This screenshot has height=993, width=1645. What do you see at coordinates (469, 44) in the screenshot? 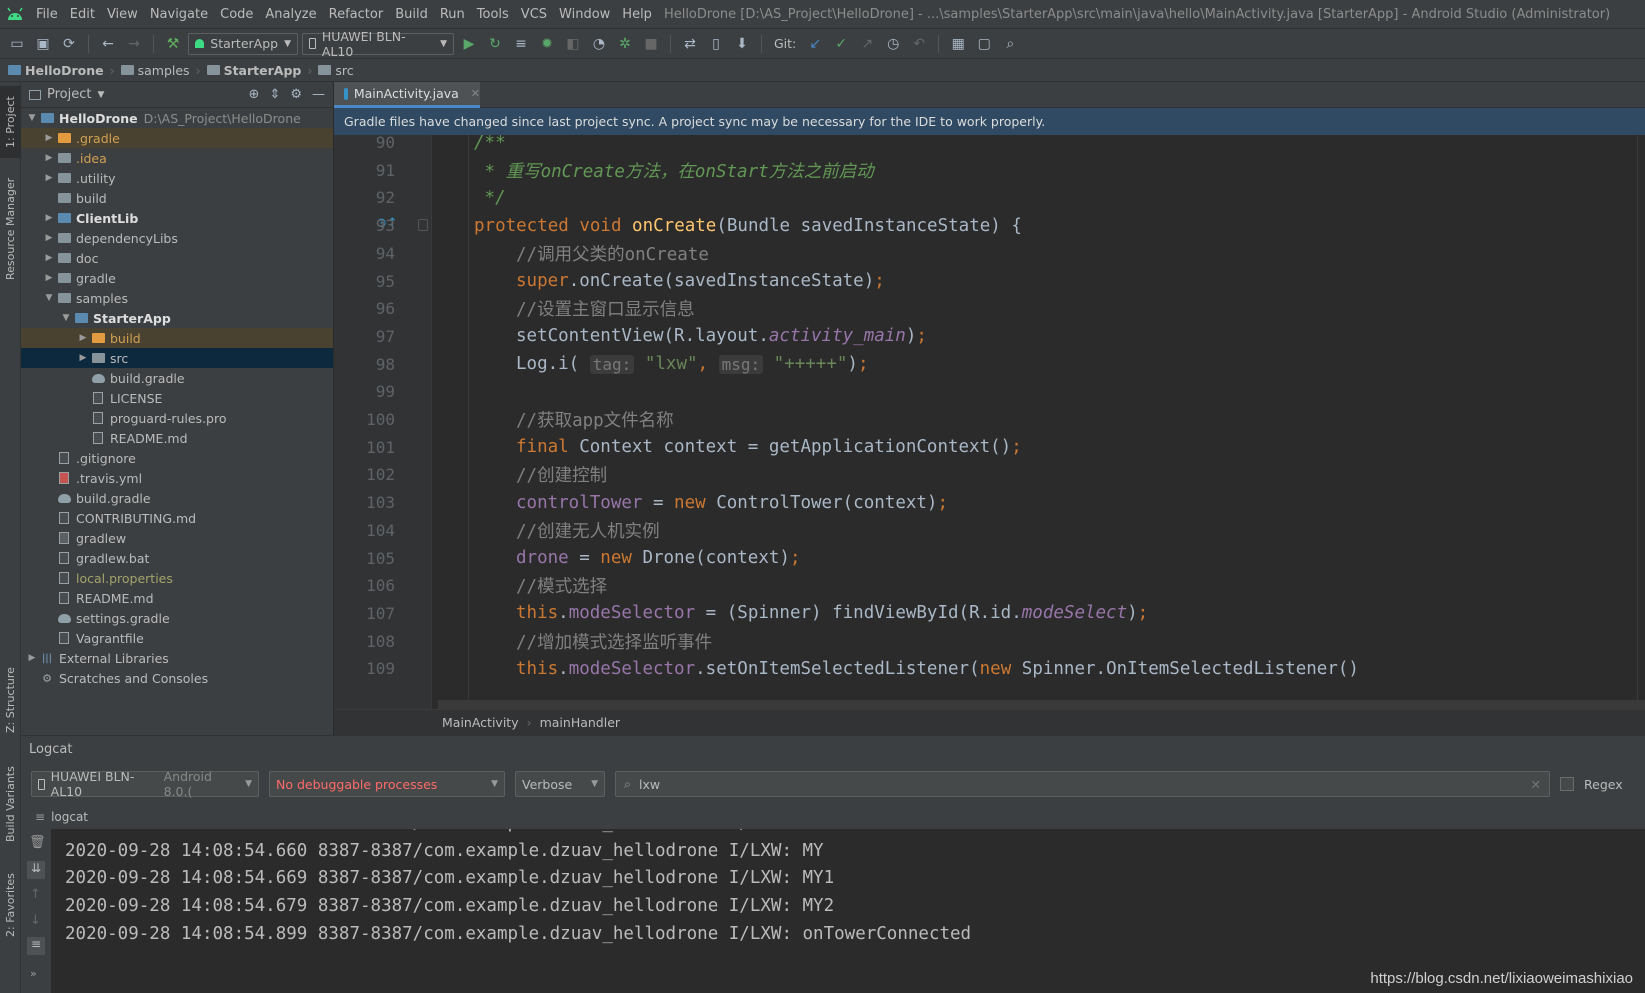
I see `run-icon: ▶` at bounding box center [469, 44].